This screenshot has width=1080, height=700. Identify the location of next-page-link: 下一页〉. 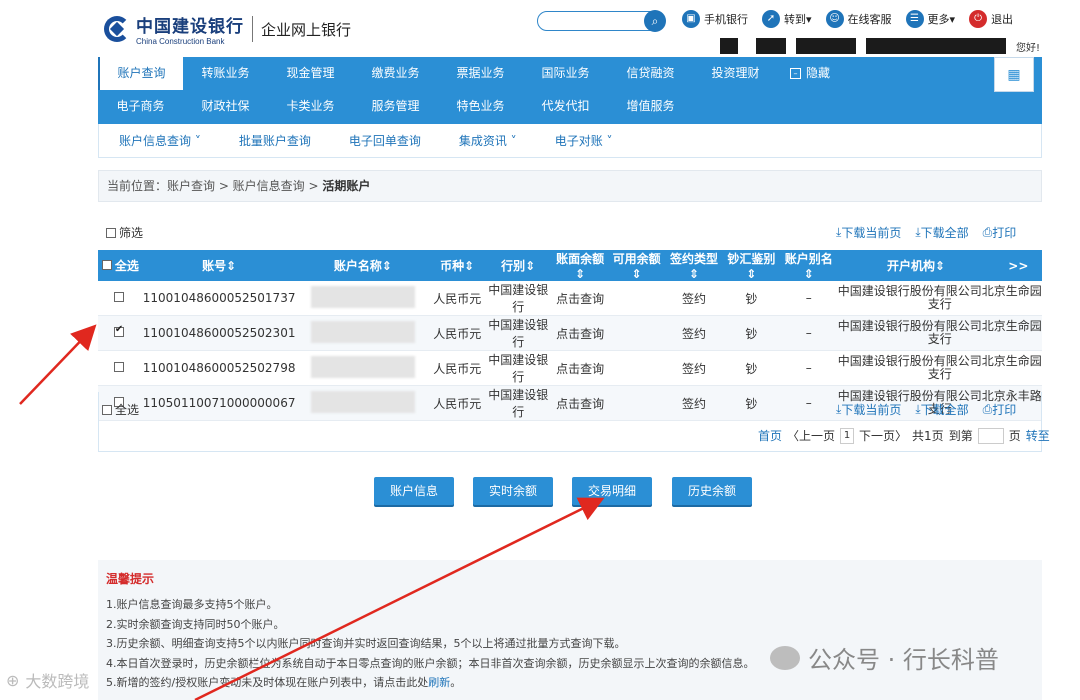
(883, 435).